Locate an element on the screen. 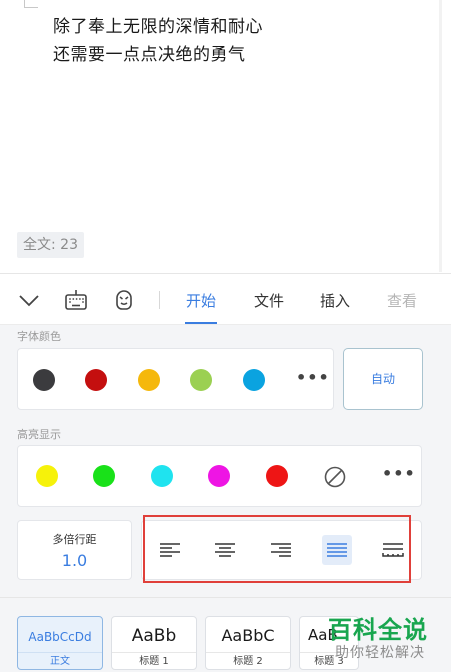 The image size is (451, 672). style-name: 标题 1 is located at coordinates (154, 660).